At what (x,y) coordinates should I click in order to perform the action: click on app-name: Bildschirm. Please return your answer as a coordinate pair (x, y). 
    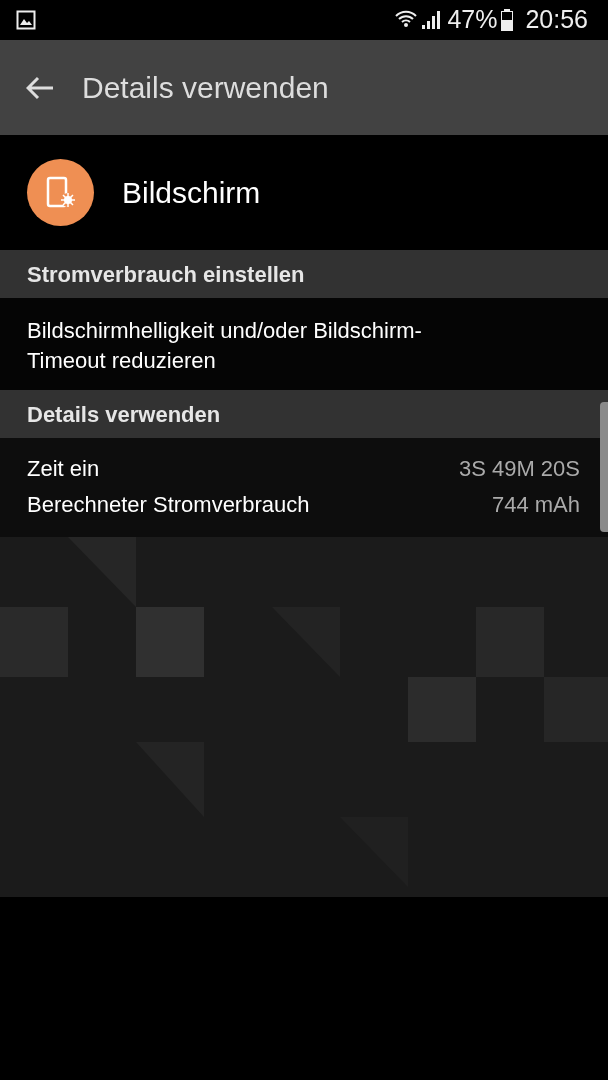
    Looking at the image, I should click on (191, 193).